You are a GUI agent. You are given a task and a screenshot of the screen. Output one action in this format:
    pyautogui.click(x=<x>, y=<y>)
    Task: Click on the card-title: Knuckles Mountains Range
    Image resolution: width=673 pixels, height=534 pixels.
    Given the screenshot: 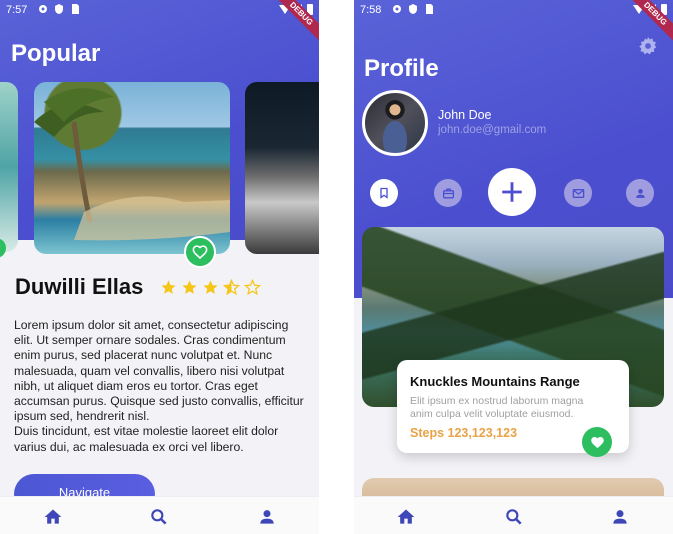 What is the action you would take?
    pyautogui.click(x=495, y=381)
    